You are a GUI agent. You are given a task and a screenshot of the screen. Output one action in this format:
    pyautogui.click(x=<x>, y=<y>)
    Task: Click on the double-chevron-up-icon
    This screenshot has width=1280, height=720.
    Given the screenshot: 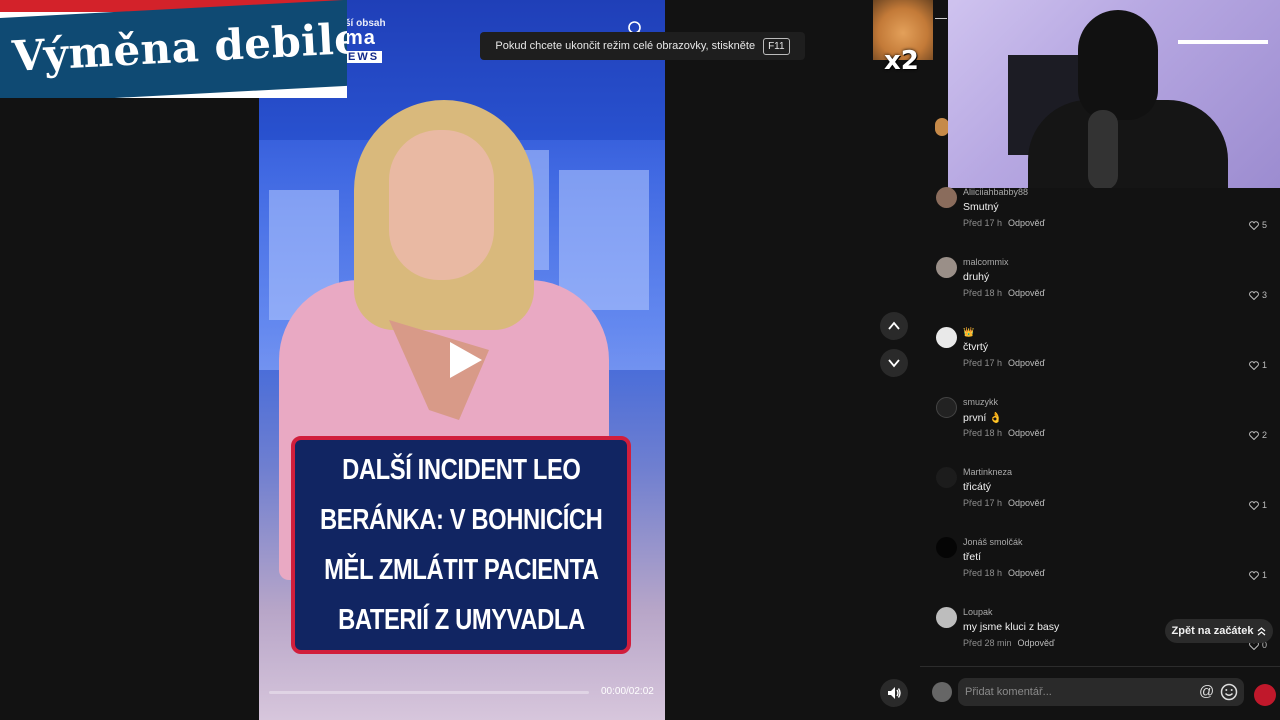 What is the action you would take?
    pyautogui.click(x=1262, y=630)
    